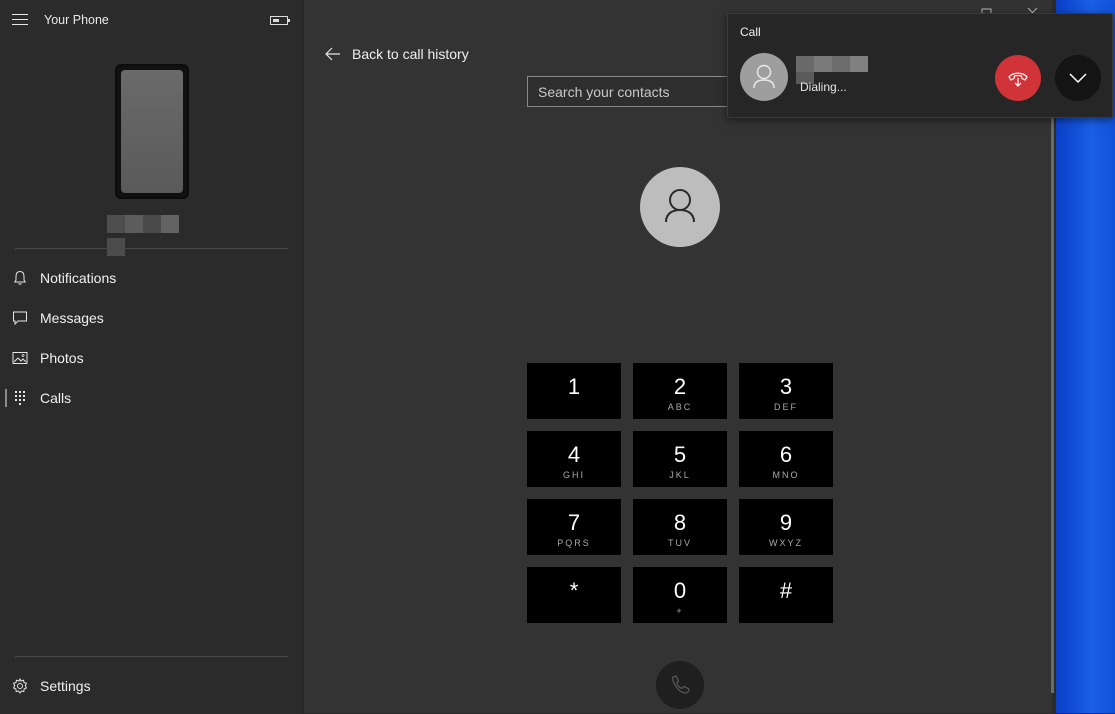  What do you see at coordinates (56, 398) in the screenshot?
I see `sidebar-item-label: Calls` at bounding box center [56, 398].